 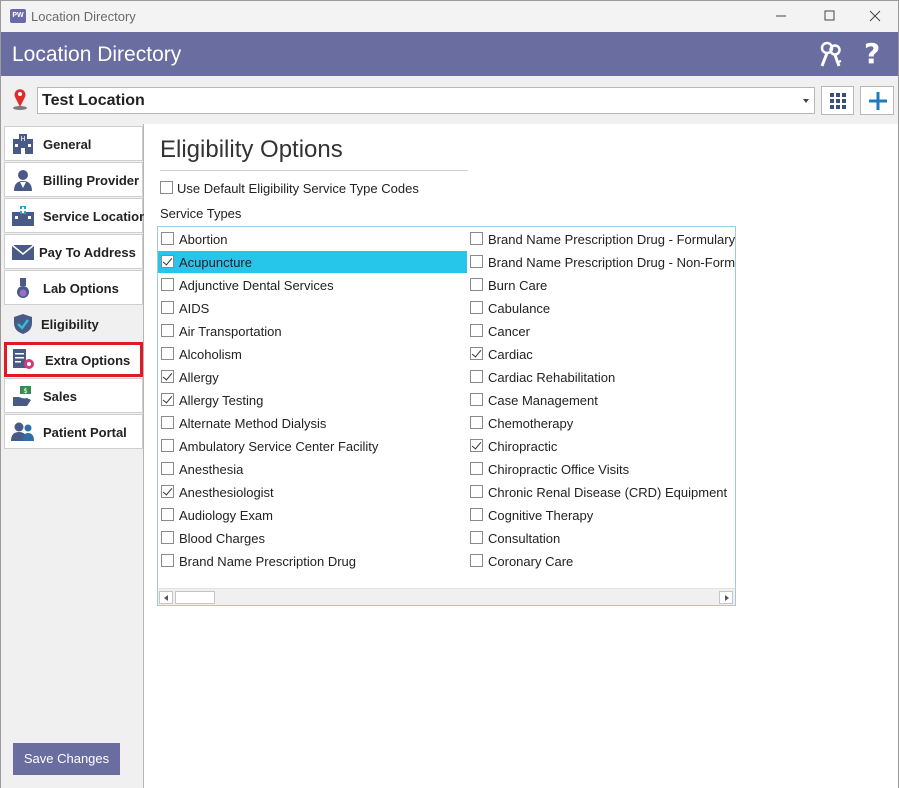 What do you see at coordinates (22, 431) in the screenshot?
I see `users-icon` at bounding box center [22, 431].